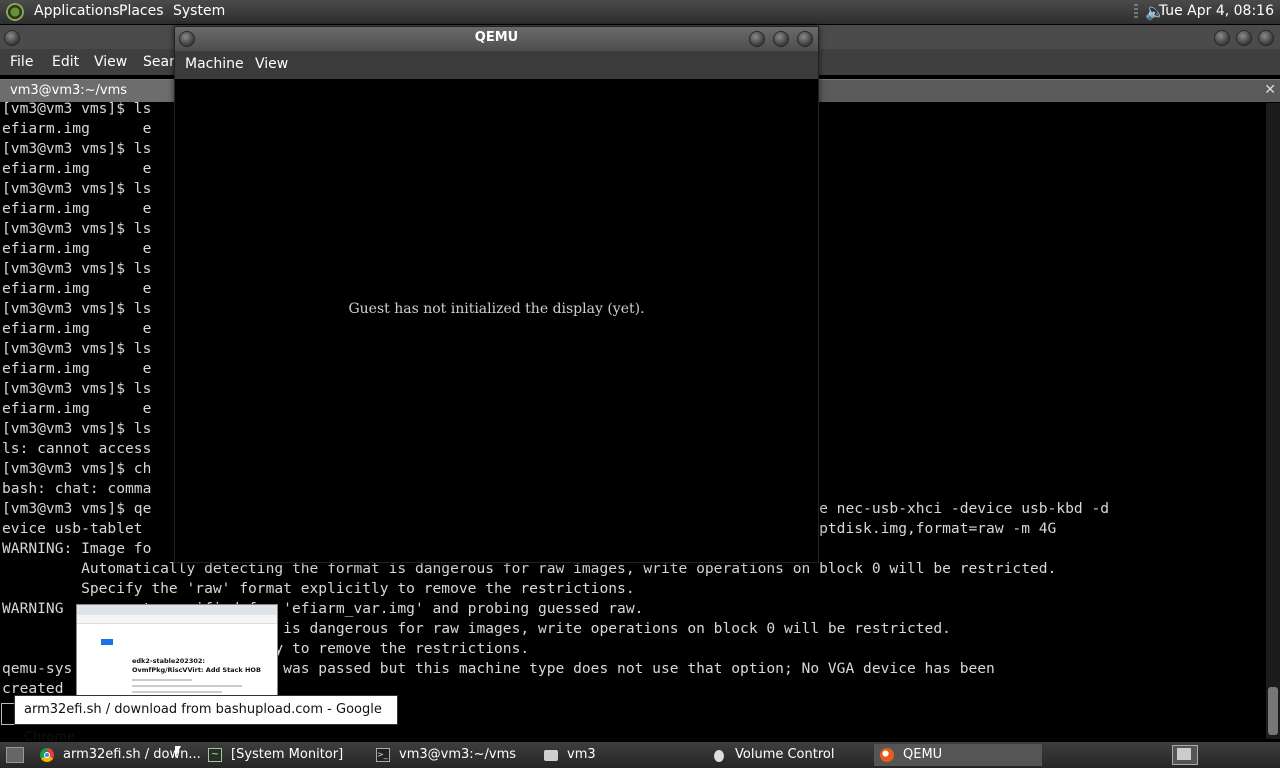  I want to click on task-volume-control: Volume Control, so click(791, 755).